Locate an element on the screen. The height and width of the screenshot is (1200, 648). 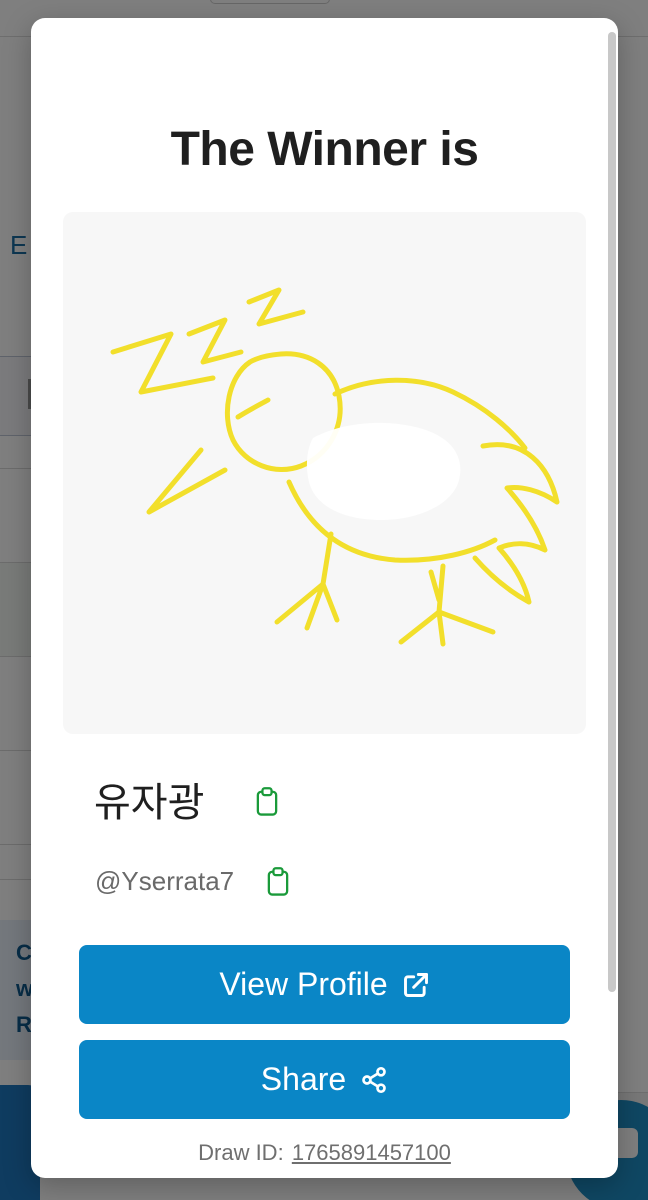
winner-handle: @Yserrata7 is located at coordinates (165, 881).